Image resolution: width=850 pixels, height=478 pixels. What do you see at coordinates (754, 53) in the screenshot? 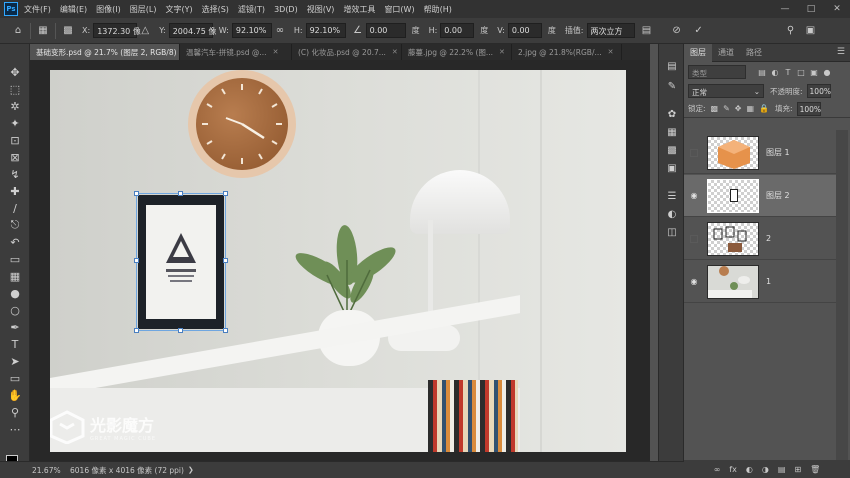
I see `tab-paths: 路径` at bounding box center [754, 53].